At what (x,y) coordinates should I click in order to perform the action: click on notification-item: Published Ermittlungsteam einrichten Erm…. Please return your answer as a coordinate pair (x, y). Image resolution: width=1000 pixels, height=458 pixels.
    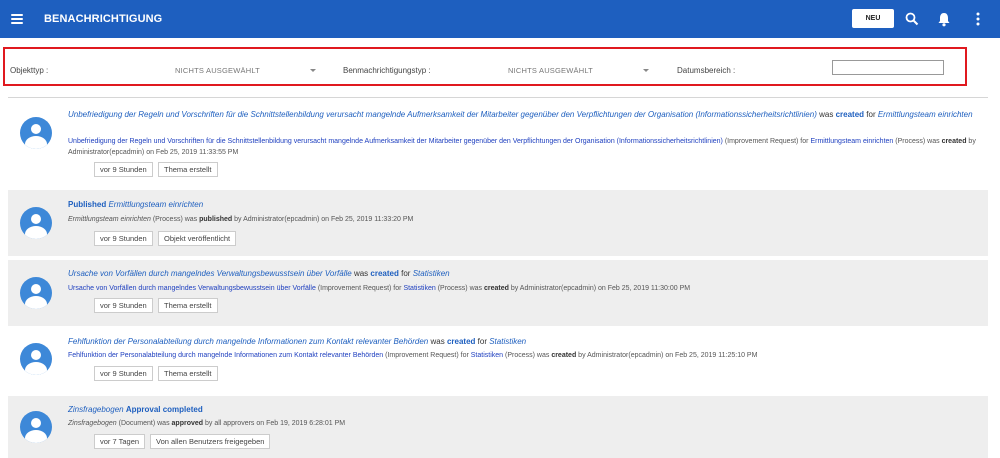
    Looking at the image, I should click on (498, 223).